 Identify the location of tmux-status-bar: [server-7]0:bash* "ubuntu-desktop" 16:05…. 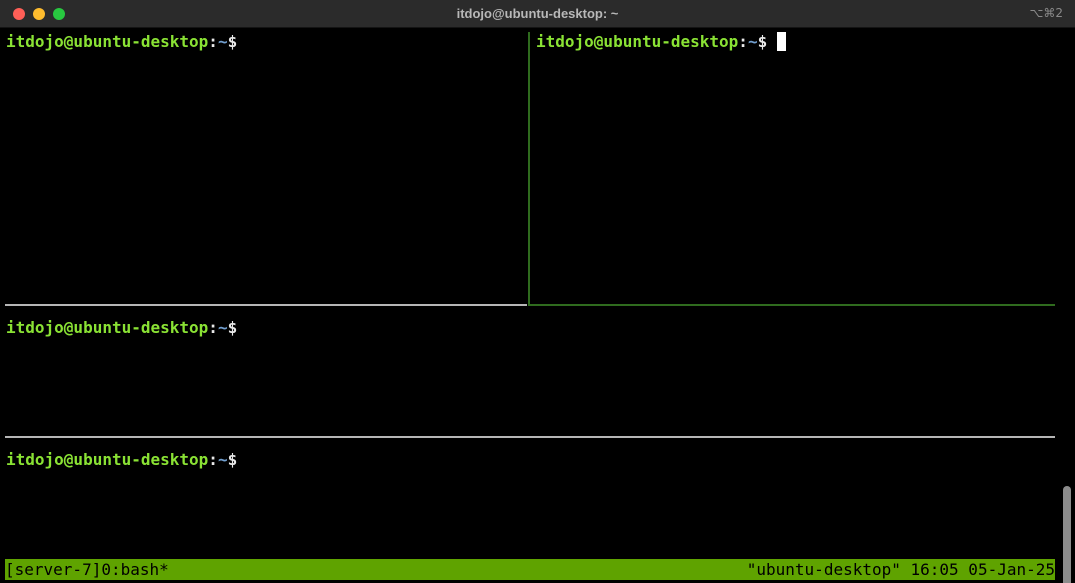
(530, 569).